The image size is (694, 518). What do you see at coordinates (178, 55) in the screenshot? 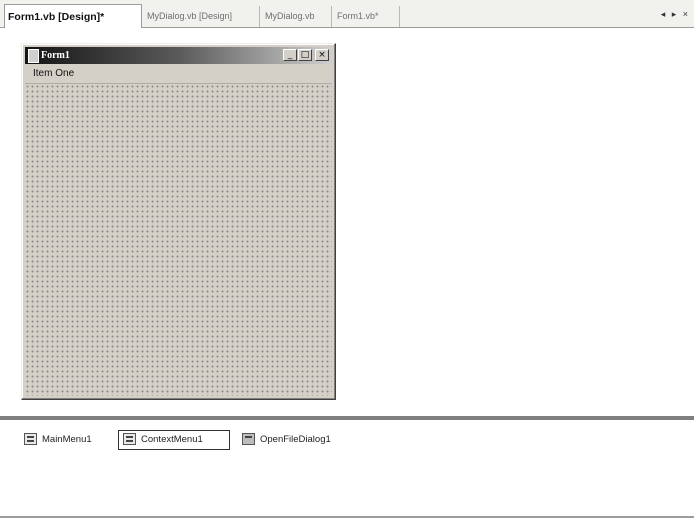
I see `form-title-bar: Form1 _ □ ×` at bounding box center [178, 55].